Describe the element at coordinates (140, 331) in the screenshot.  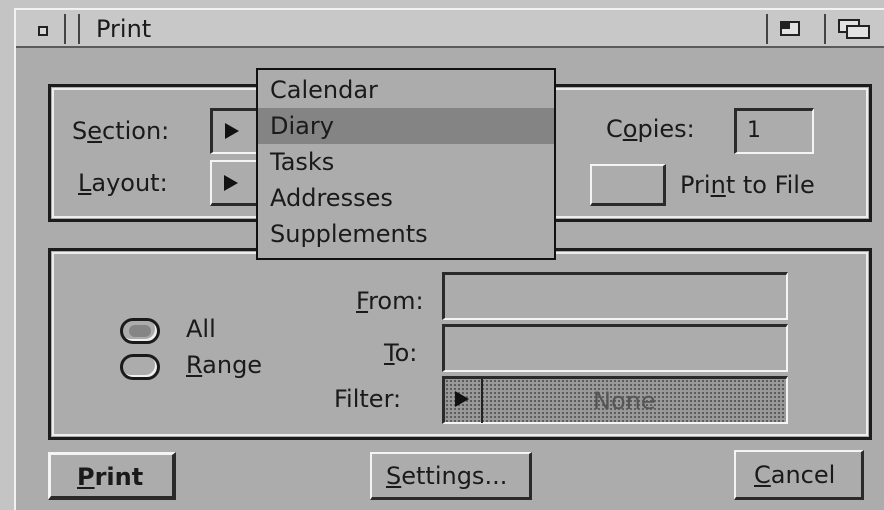
I see `all-radio` at that location.